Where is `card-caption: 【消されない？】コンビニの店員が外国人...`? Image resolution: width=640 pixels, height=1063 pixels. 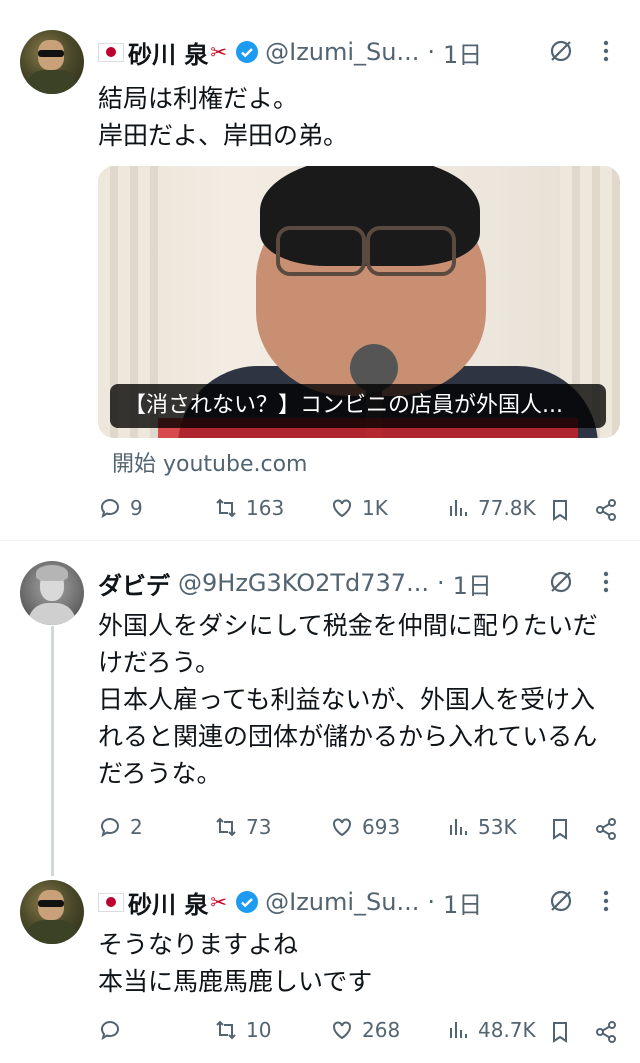 card-caption: 【消されない？】コンビニの店員が外国人... is located at coordinates (358, 406).